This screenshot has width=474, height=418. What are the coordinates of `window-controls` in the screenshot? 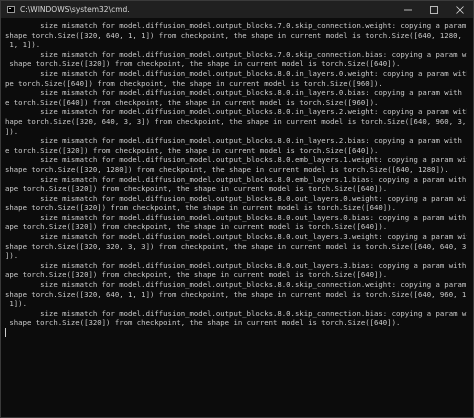 It's located at (434, 9).